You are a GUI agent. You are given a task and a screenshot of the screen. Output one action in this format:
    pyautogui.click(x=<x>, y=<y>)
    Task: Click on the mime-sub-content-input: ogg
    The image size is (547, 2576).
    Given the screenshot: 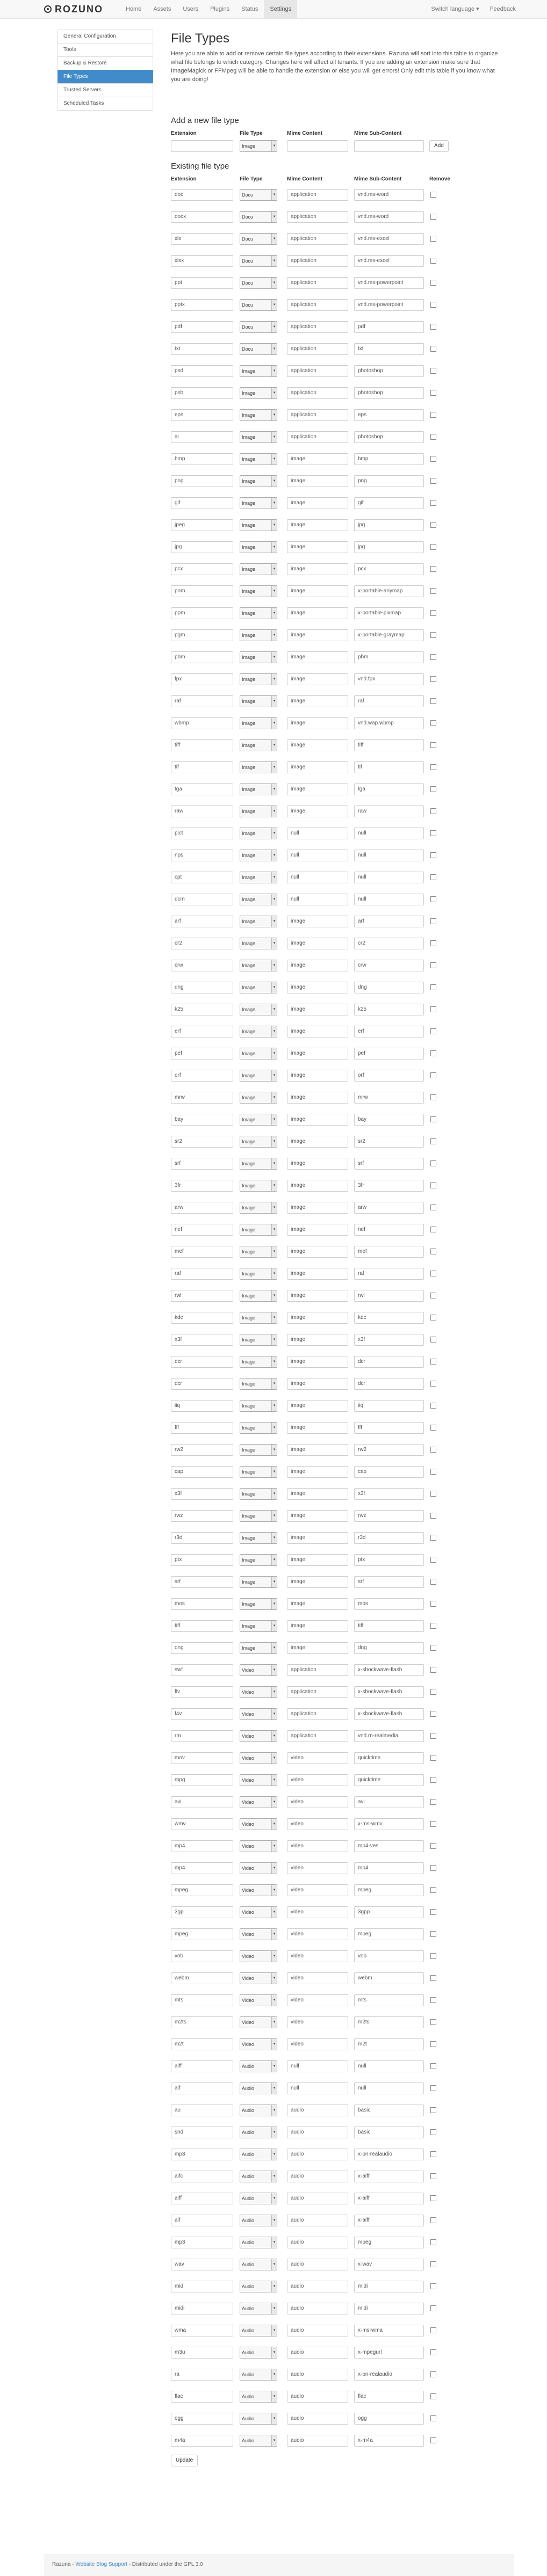 What is the action you would take?
    pyautogui.click(x=389, y=2418)
    